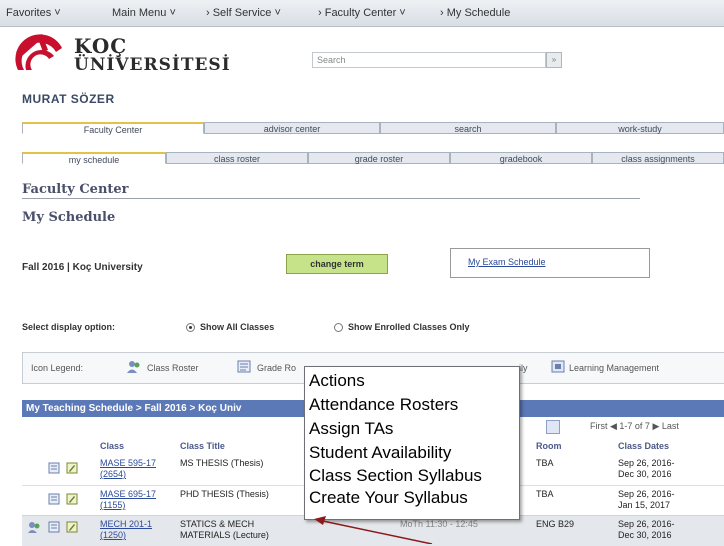 The height and width of the screenshot is (546, 724). What do you see at coordinates (549, 446) in the screenshot?
I see `column-header-room: Room` at bounding box center [549, 446].